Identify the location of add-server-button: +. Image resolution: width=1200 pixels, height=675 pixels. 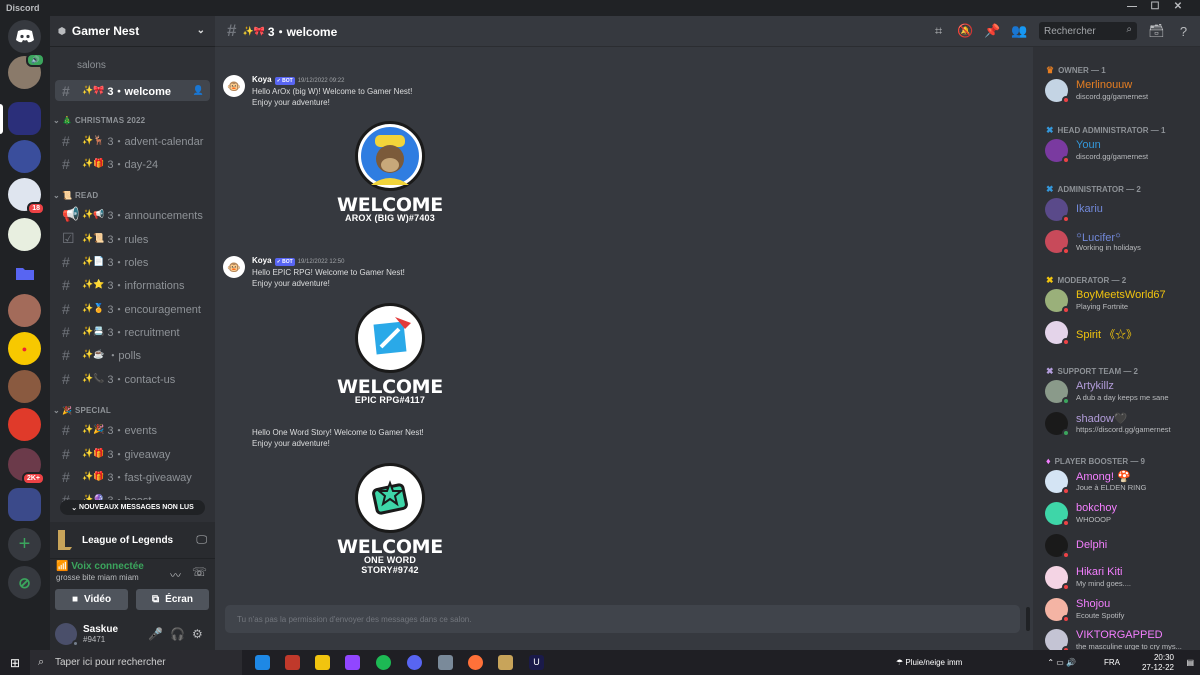
(24, 544).